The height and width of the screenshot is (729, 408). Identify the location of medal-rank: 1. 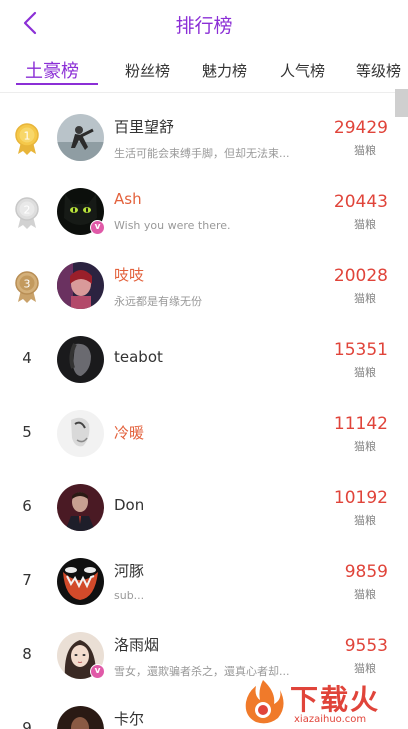
(27, 136).